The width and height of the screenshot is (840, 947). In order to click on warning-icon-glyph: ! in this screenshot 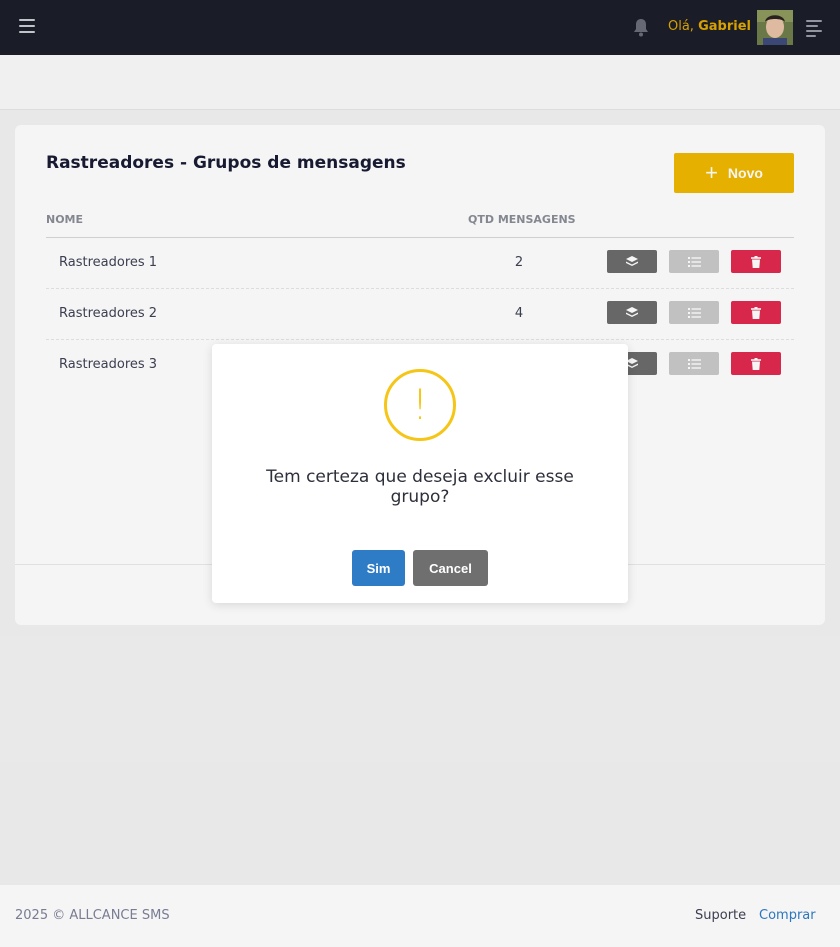, I will do `click(420, 404)`.